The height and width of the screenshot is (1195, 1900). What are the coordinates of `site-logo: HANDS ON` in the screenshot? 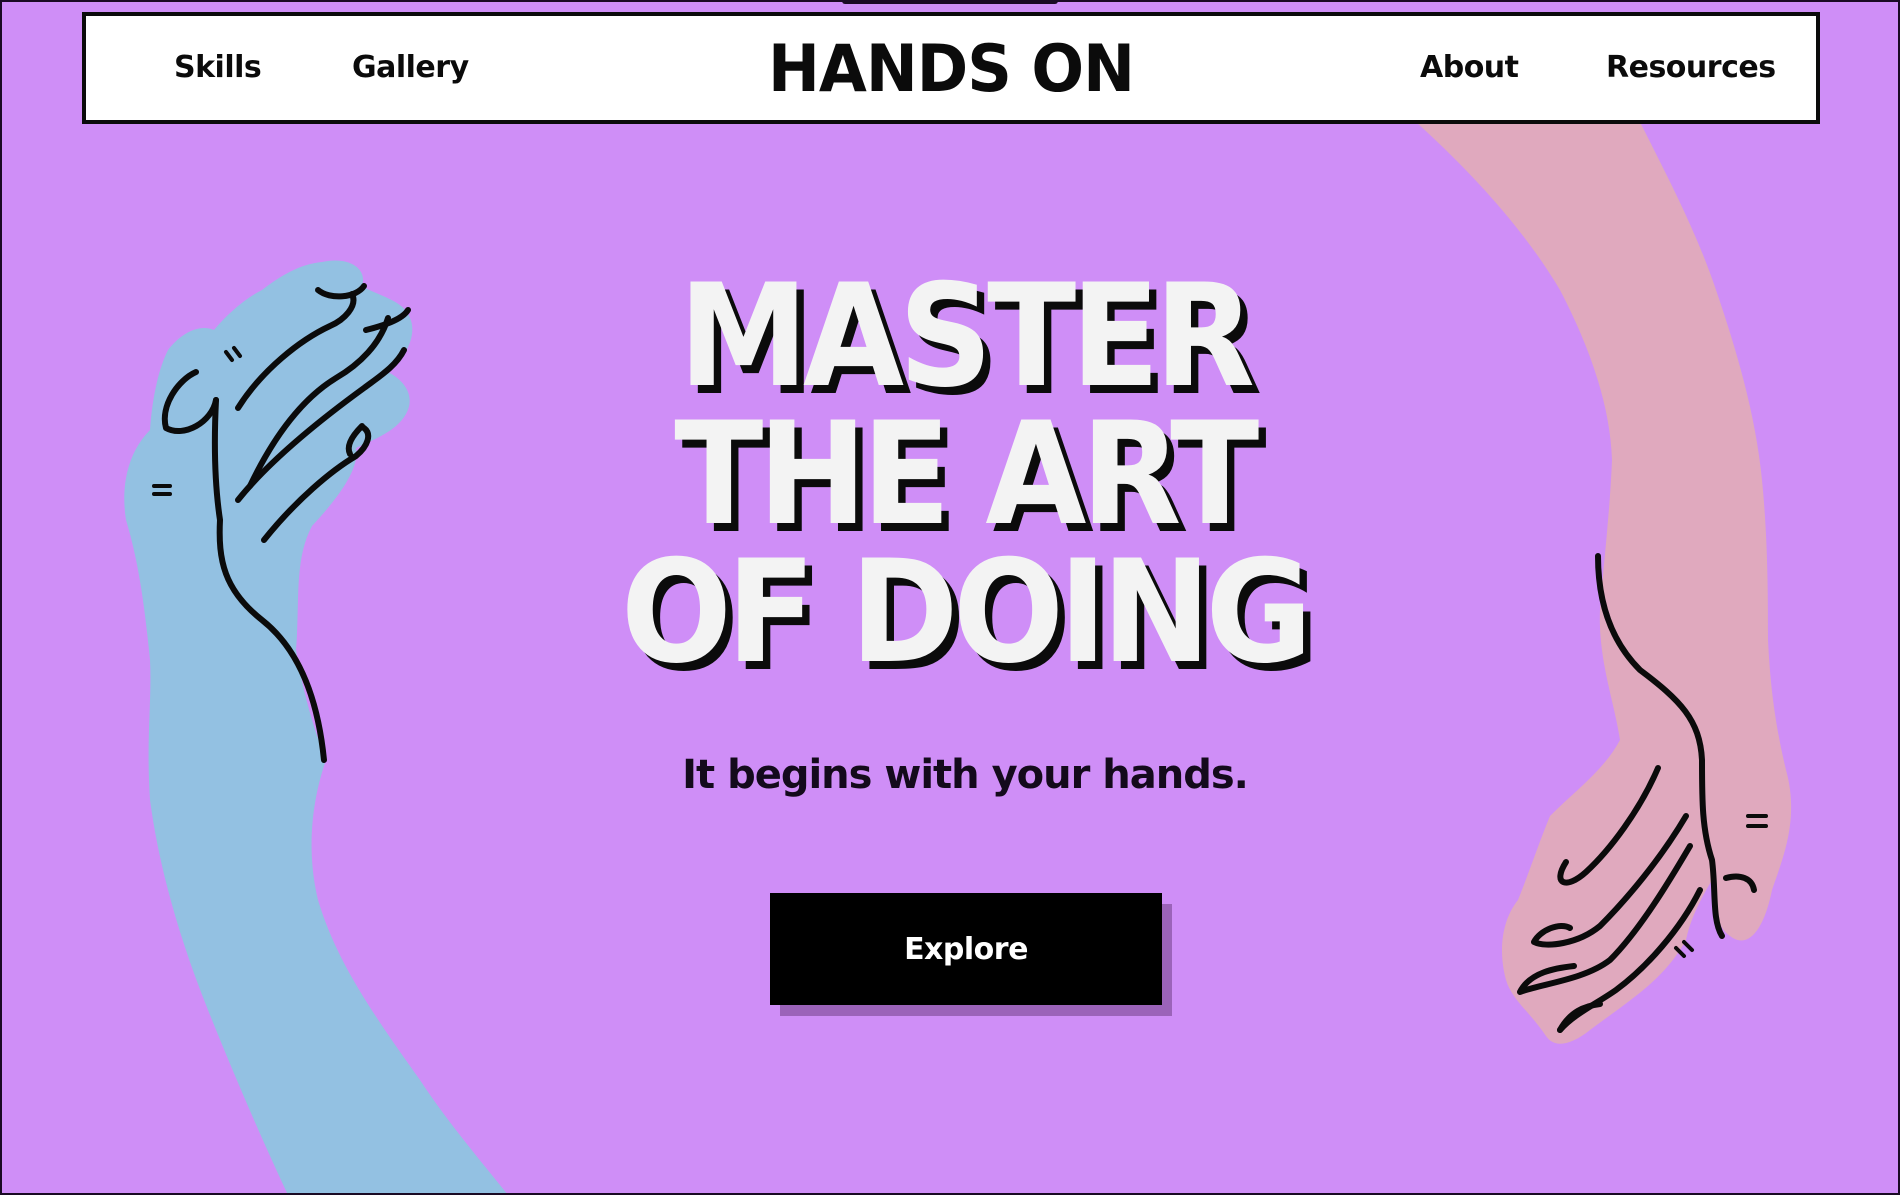 It's located at (951, 68).